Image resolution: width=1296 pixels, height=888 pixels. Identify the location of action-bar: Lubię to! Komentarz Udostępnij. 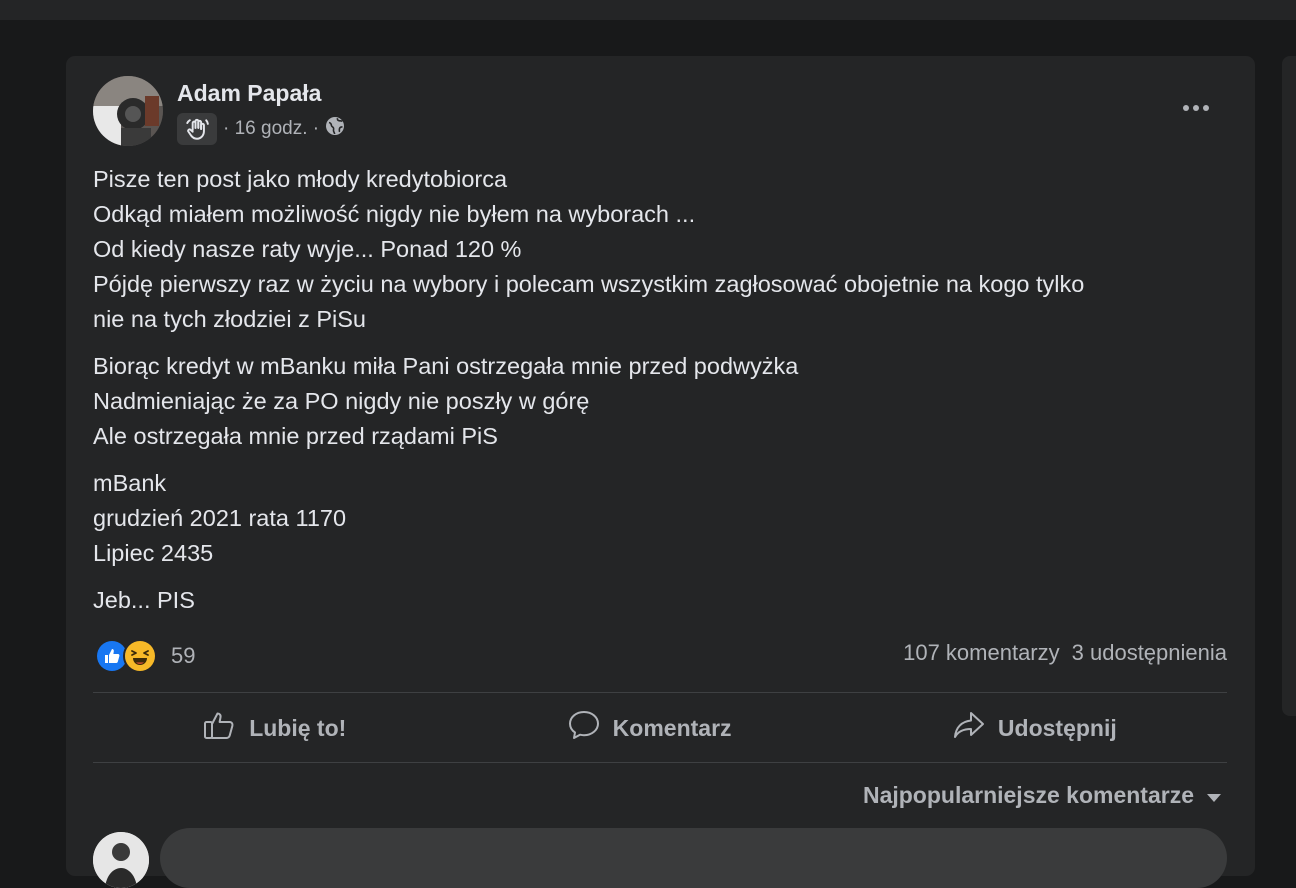
(660, 728).